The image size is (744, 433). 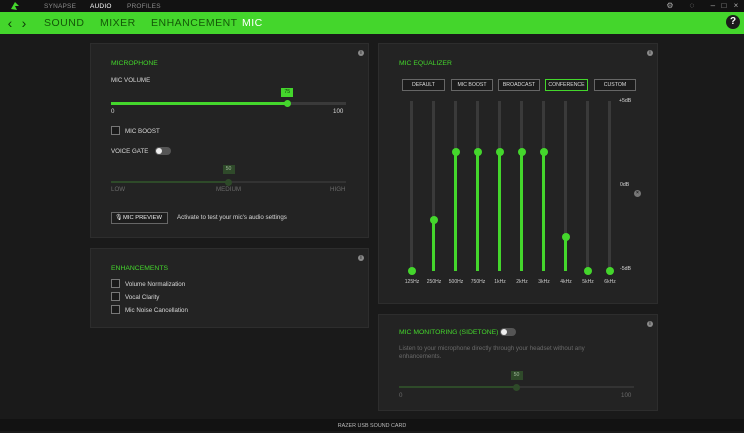 What do you see at coordinates (156, 310) in the screenshot?
I see `mic-noise-cancellation-label: Mic Noise Cancellation` at bounding box center [156, 310].